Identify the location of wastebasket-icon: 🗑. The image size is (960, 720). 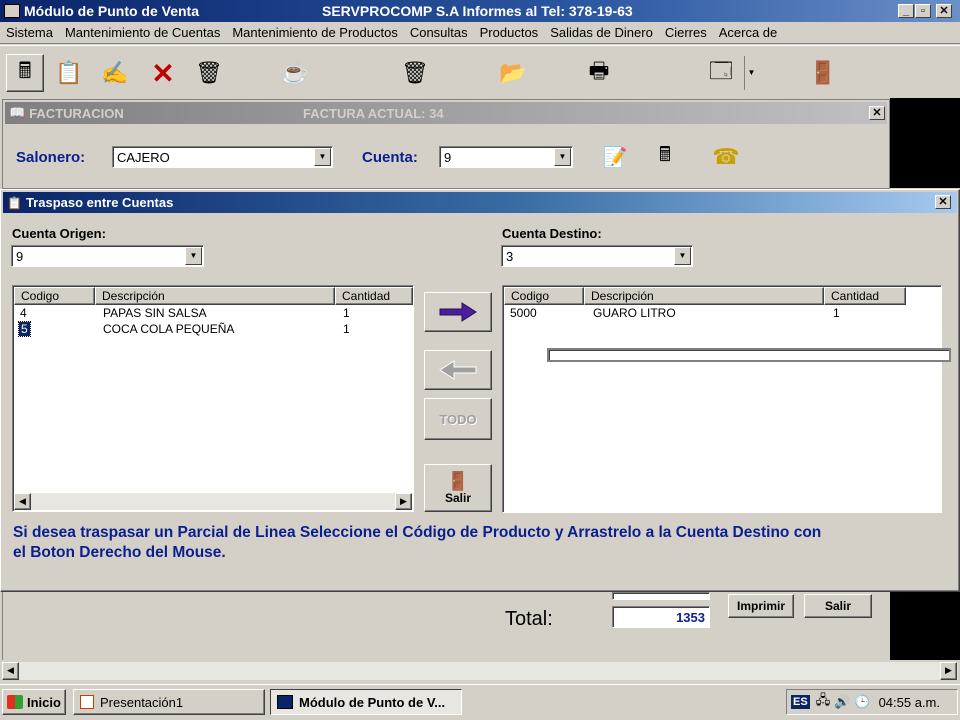
(209, 73).